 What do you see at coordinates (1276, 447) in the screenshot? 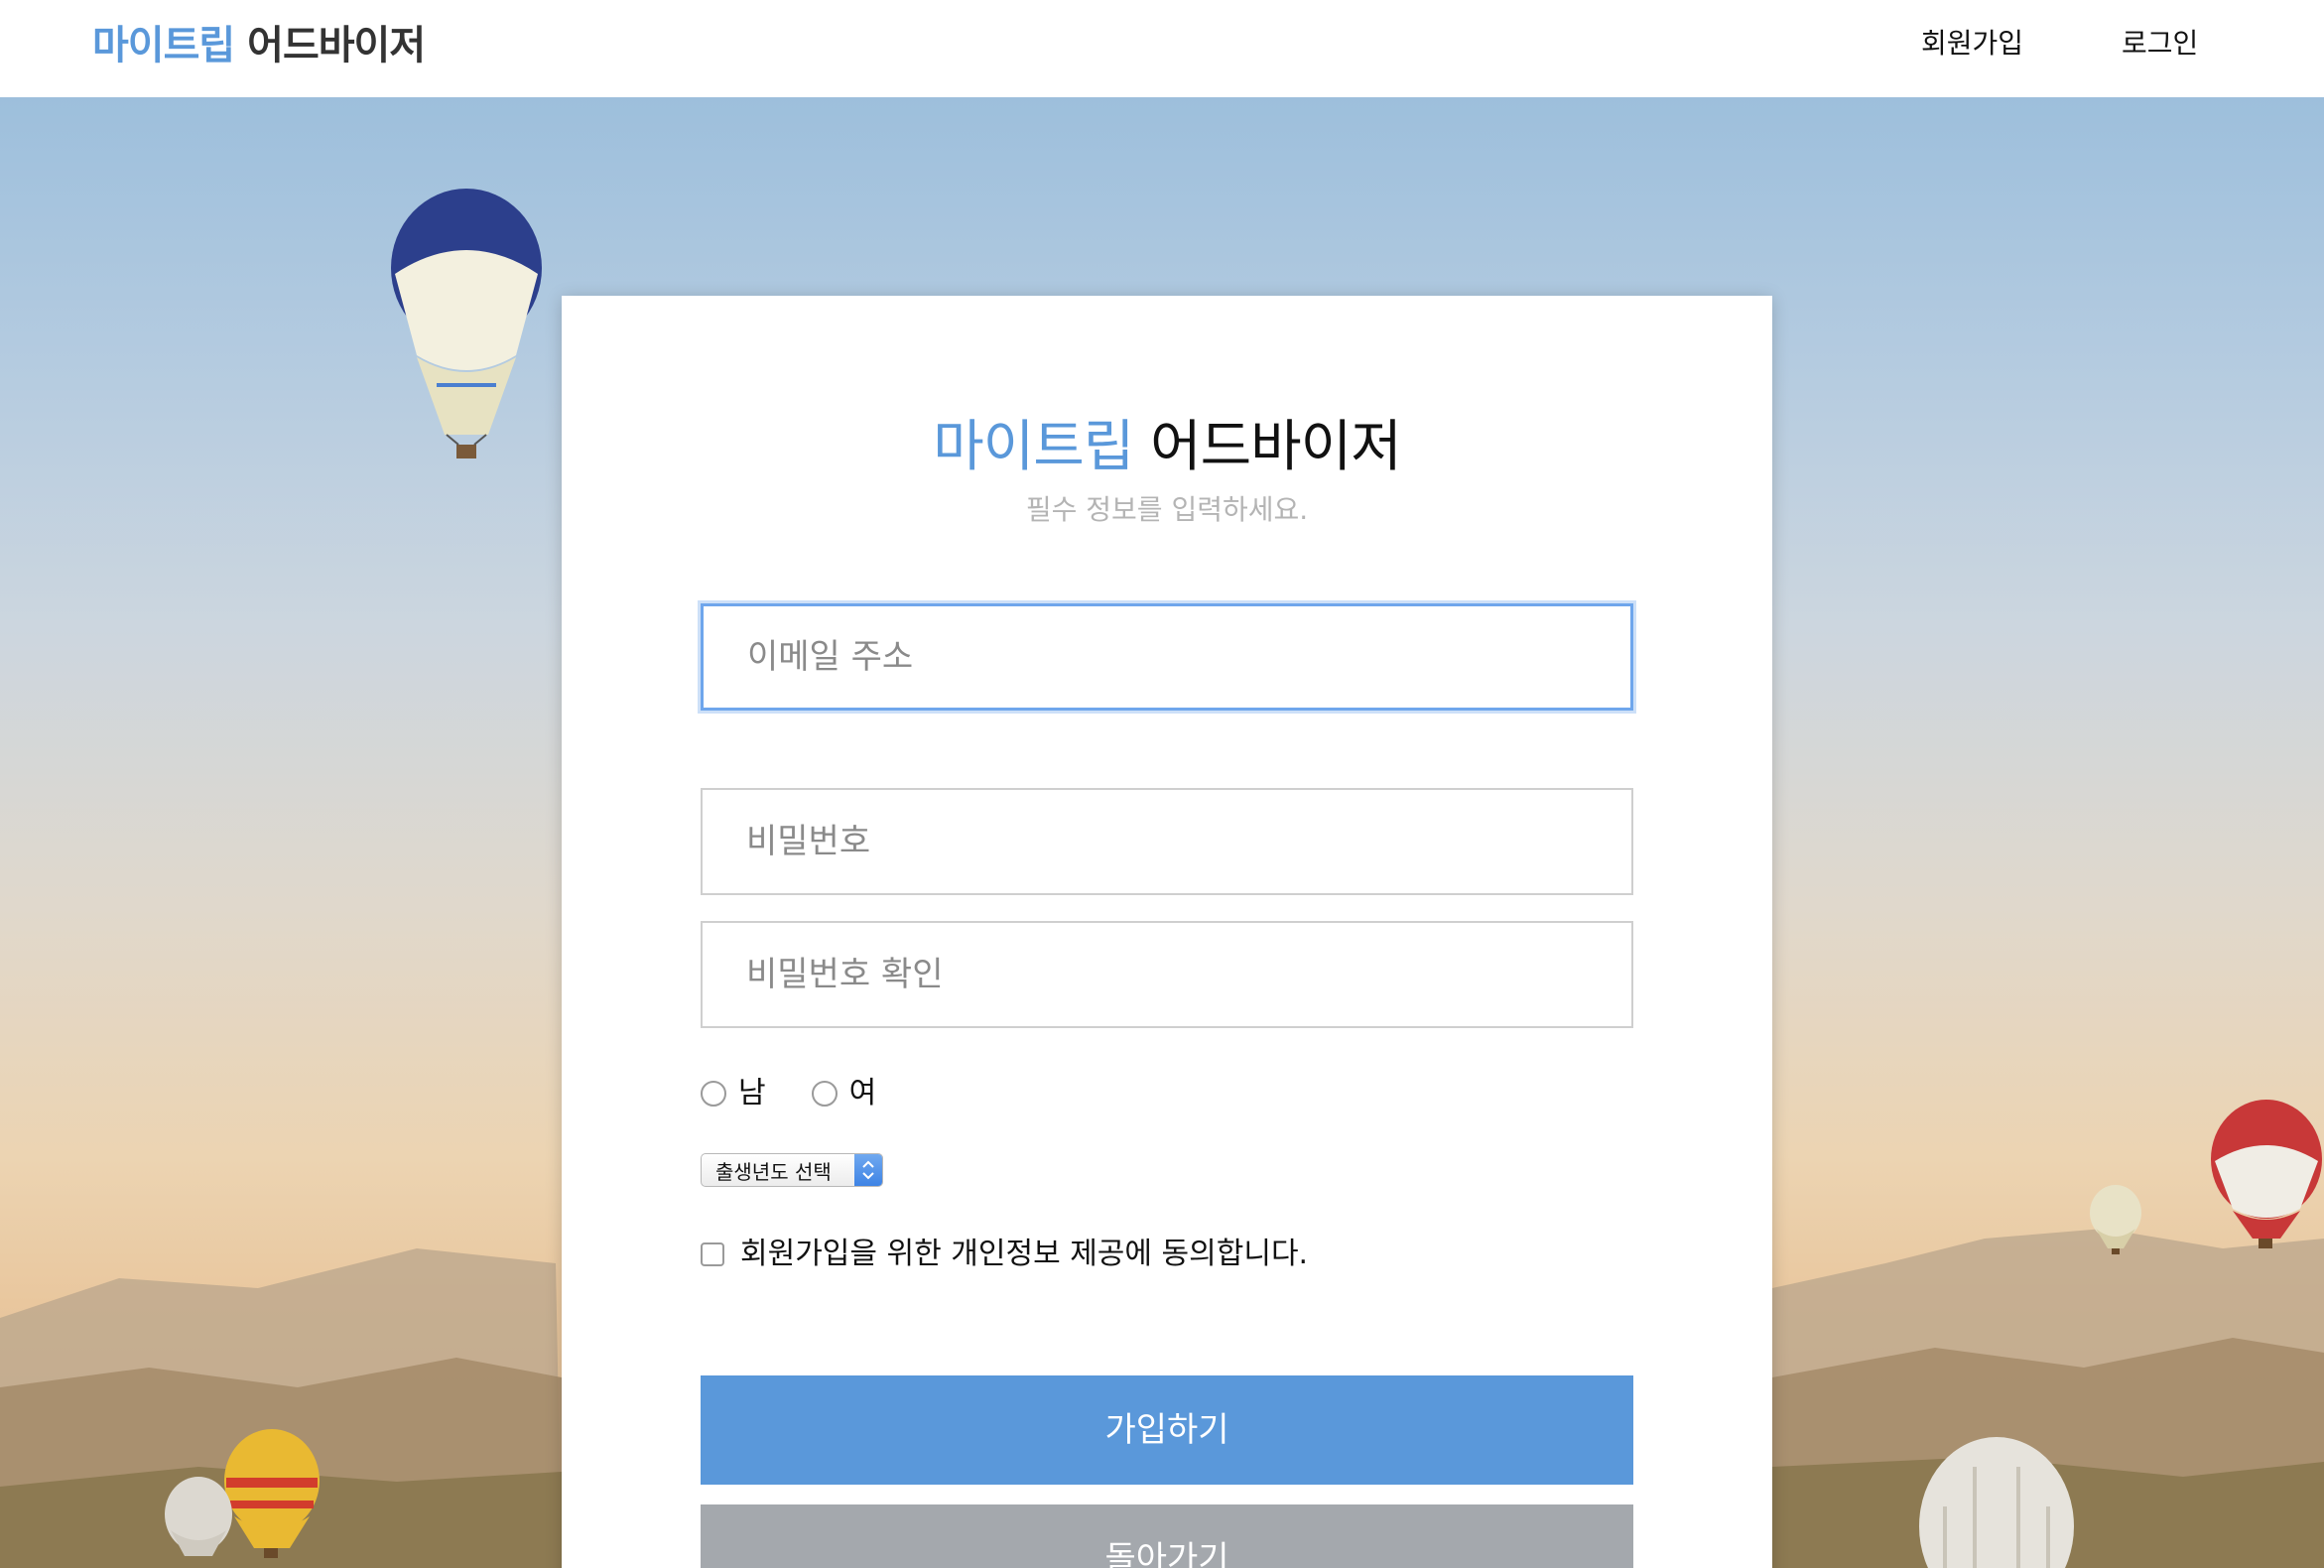
I see `card-title-rest: 어드바이저` at bounding box center [1276, 447].